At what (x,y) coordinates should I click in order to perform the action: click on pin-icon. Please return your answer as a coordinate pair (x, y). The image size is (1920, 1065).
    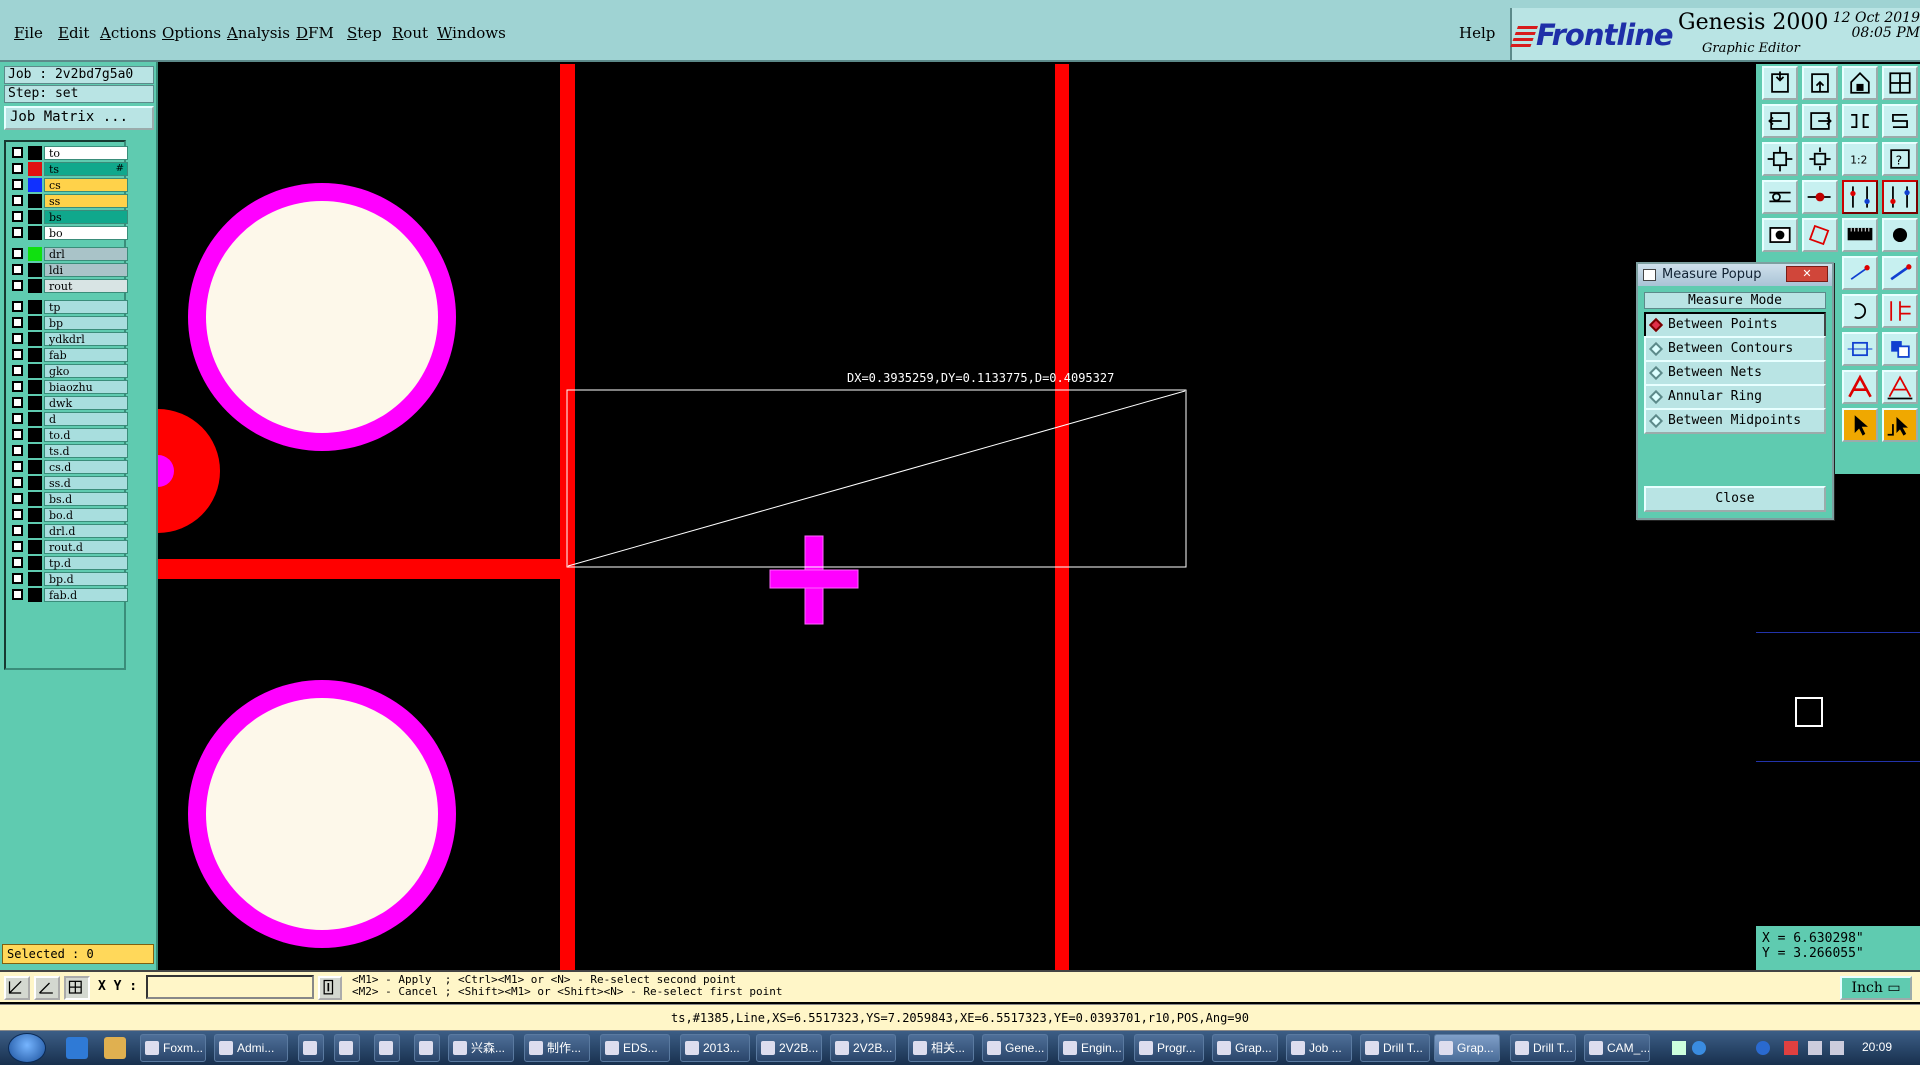
    Looking at the image, I should click on (1820, 197).